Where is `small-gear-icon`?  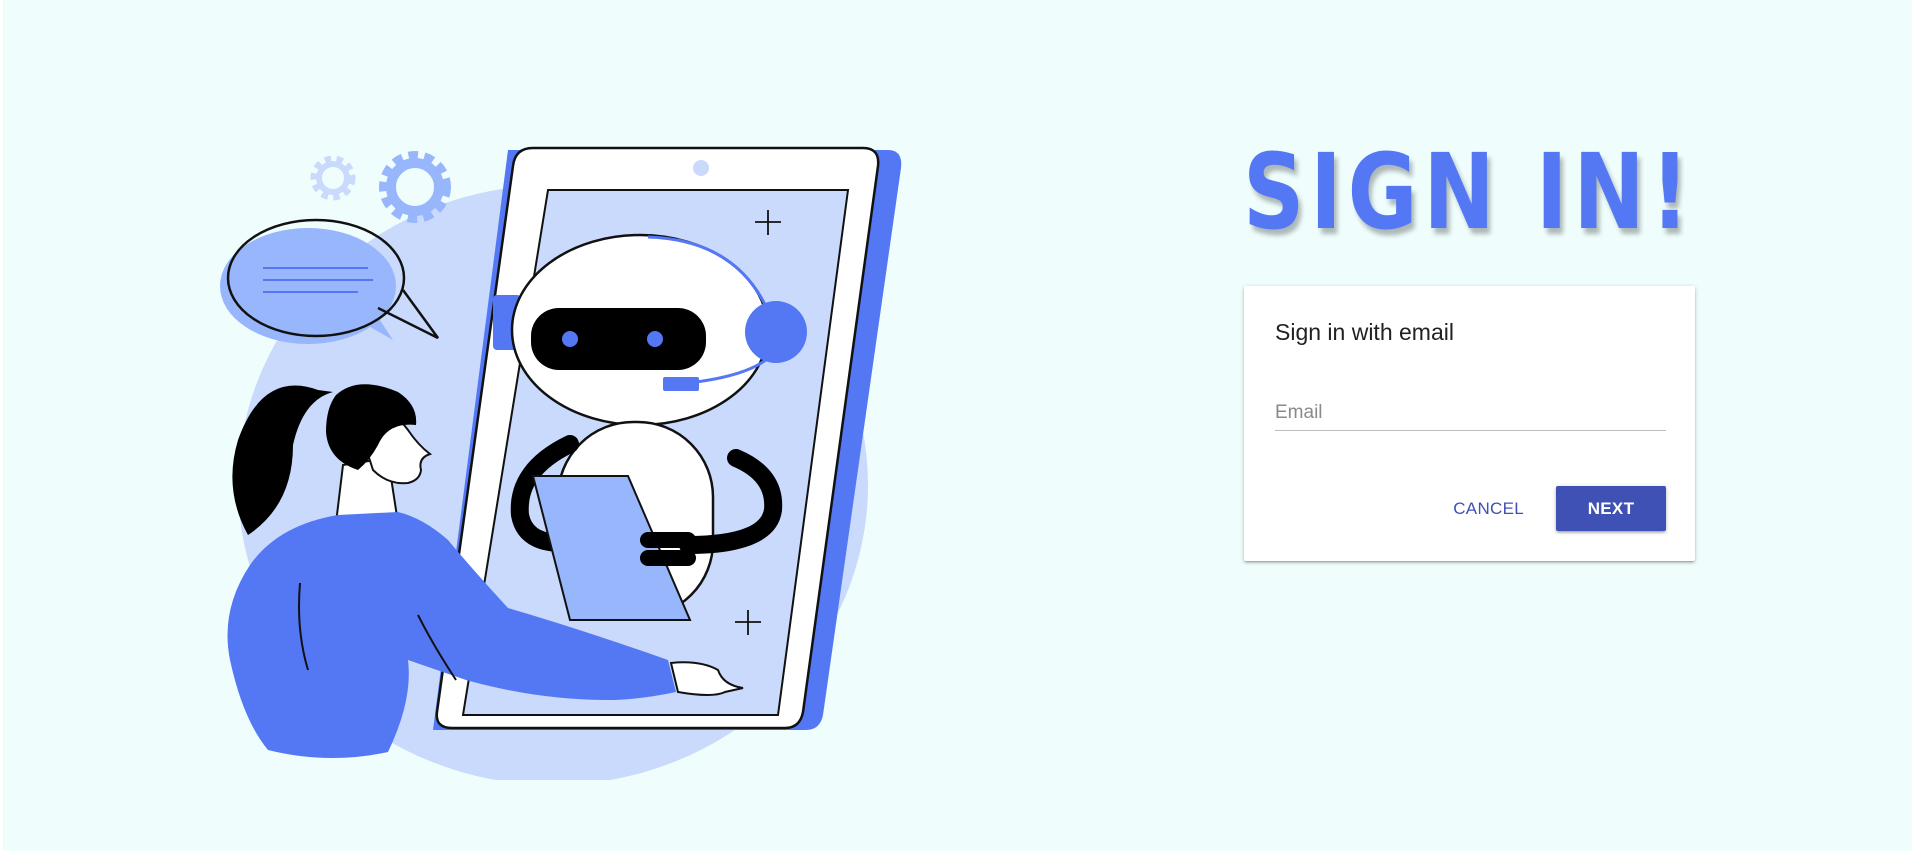
small-gear-icon is located at coordinates (333, 178).